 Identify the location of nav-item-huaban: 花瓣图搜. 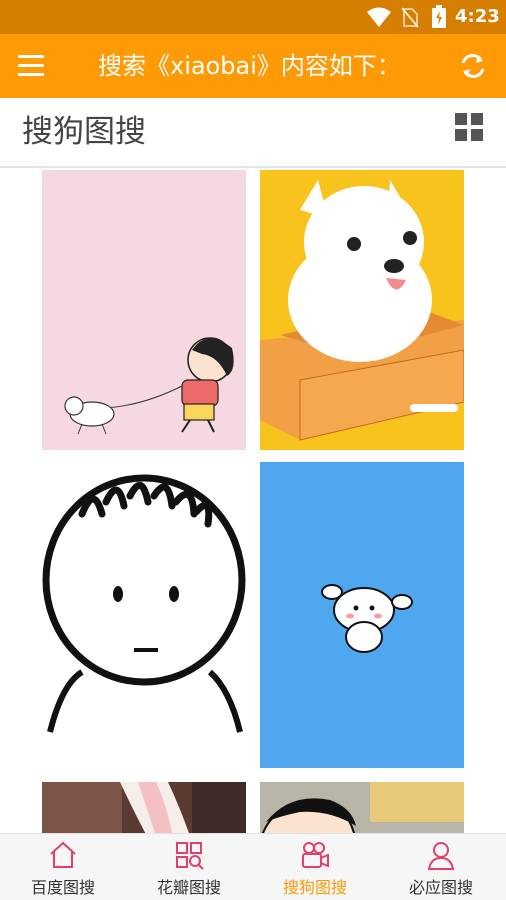
(189, 867).